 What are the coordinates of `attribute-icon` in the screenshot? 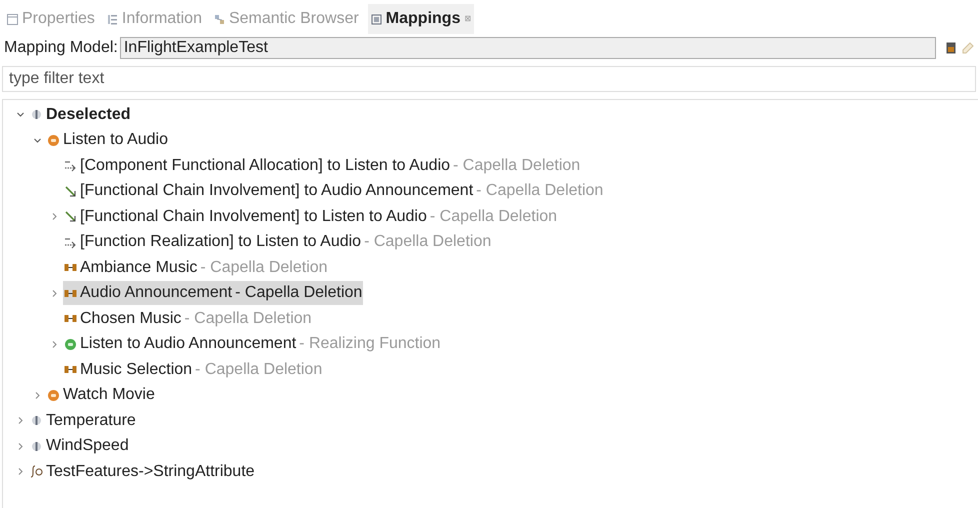 It's located at (36, 471).